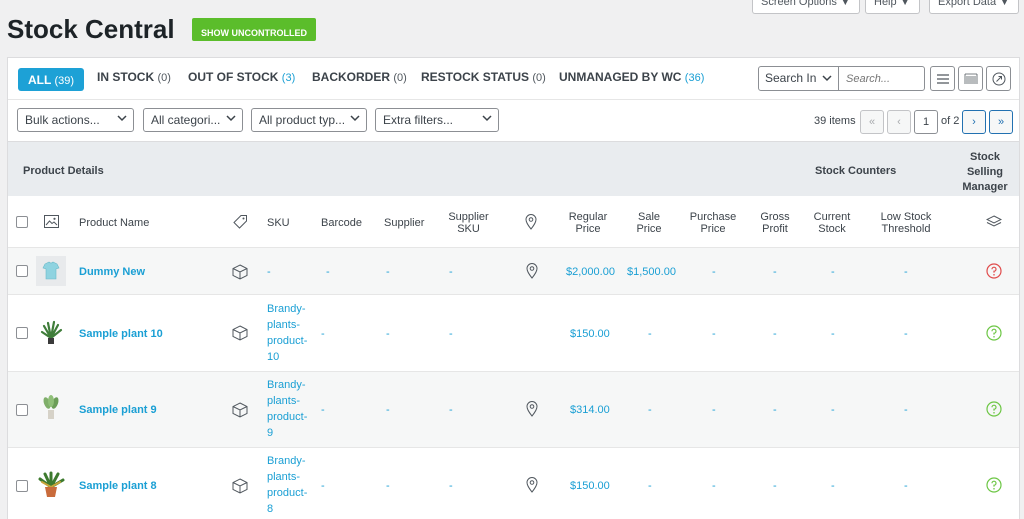 The width and height of the screenshot is (1024, 519). What do you see at coordinates (775, 334) in the screenshot?
I see `gross-profit-cell: -` at bounding box center [775, 334].